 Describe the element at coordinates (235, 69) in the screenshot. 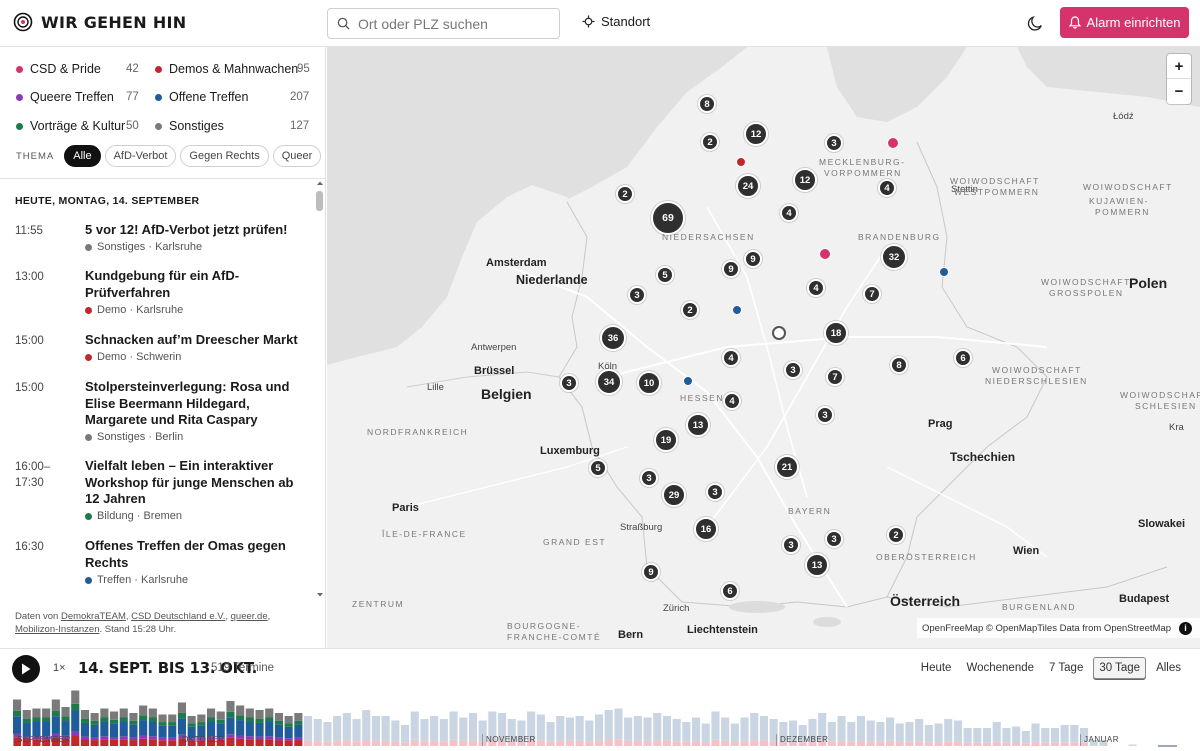

I see `category-demos: Demos & Mahnwachen 95` at that location.